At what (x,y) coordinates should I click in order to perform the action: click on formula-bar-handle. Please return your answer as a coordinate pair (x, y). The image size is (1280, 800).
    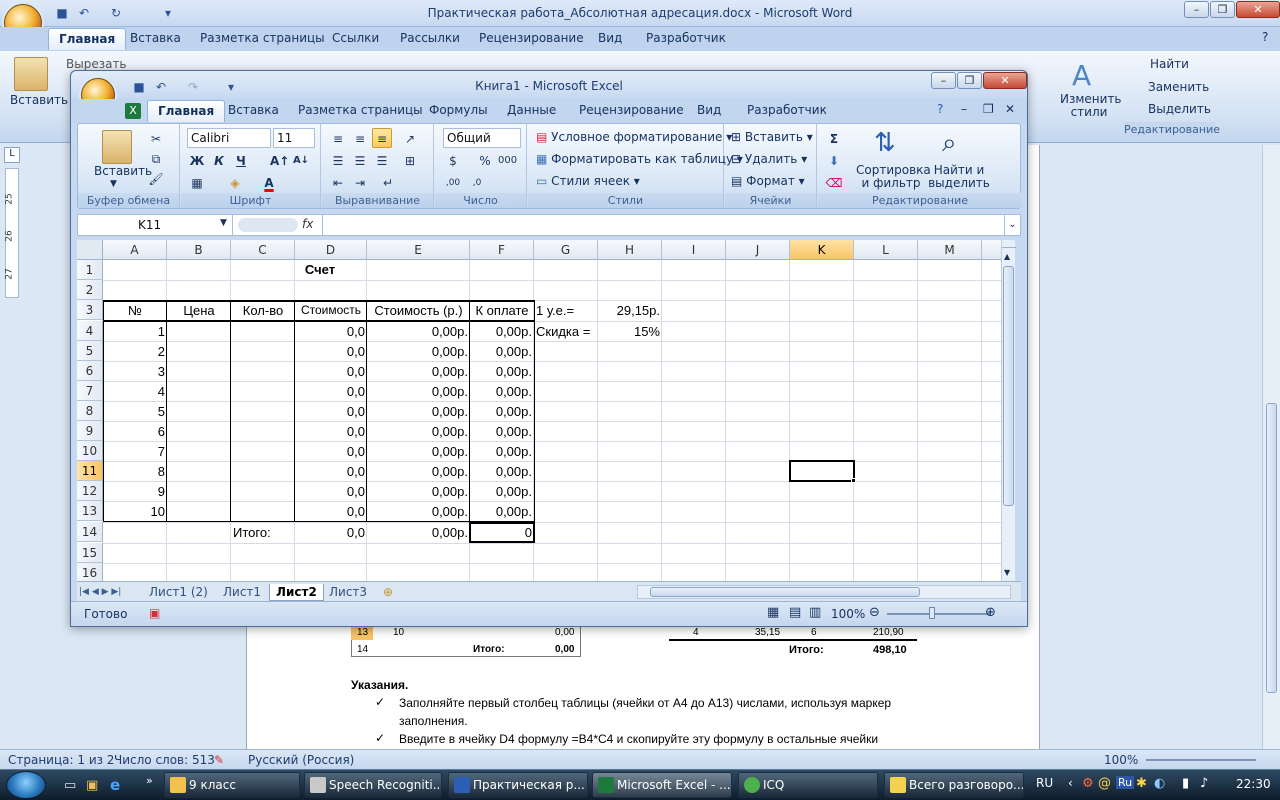
    Looking at the image, I should click on (268, 225).